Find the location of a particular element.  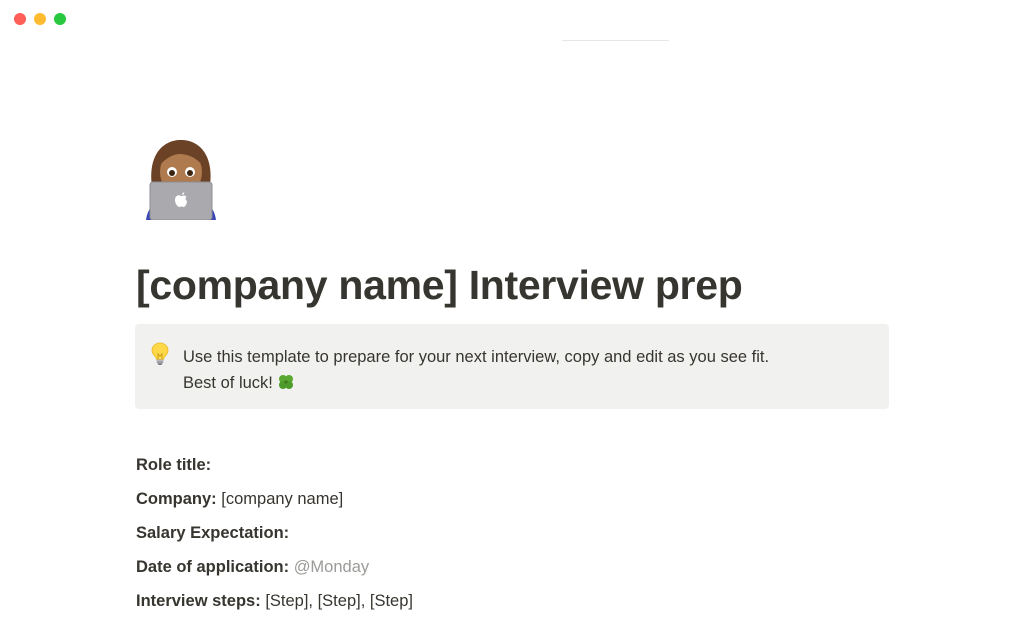

property-value: [Step], [Step], [Step] is located at coordinates (339, 601).